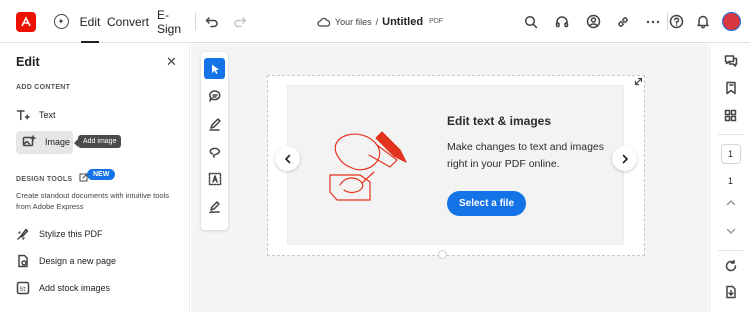 The image size is (750, 312). Describe the element at coordinates (97, 141) in the screenshot. I see `add-image-tooltip: Add image` at that location.